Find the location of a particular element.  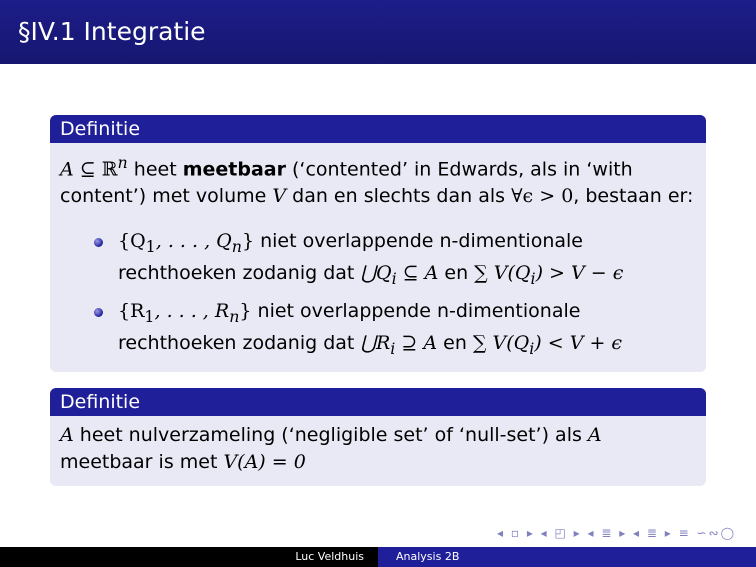

math: ⋃R is located at coordinates (375, 342).